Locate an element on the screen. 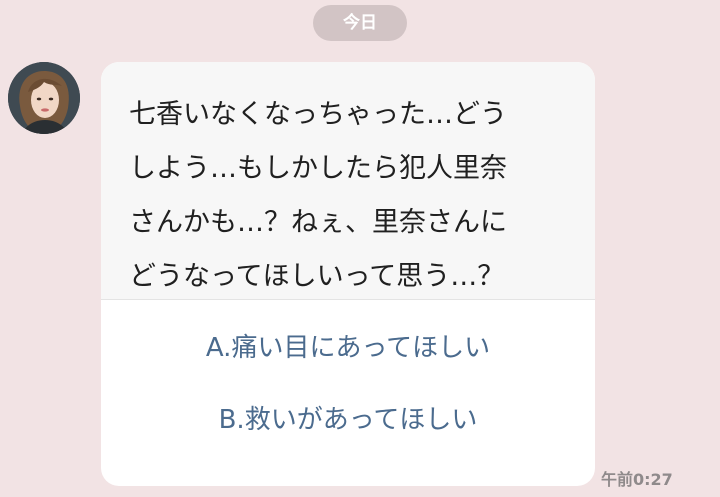 The width and height of the screenshot is (720, 497). message-line: 七香いなくなっちゃった…どう is located at coordinates (318, 114).